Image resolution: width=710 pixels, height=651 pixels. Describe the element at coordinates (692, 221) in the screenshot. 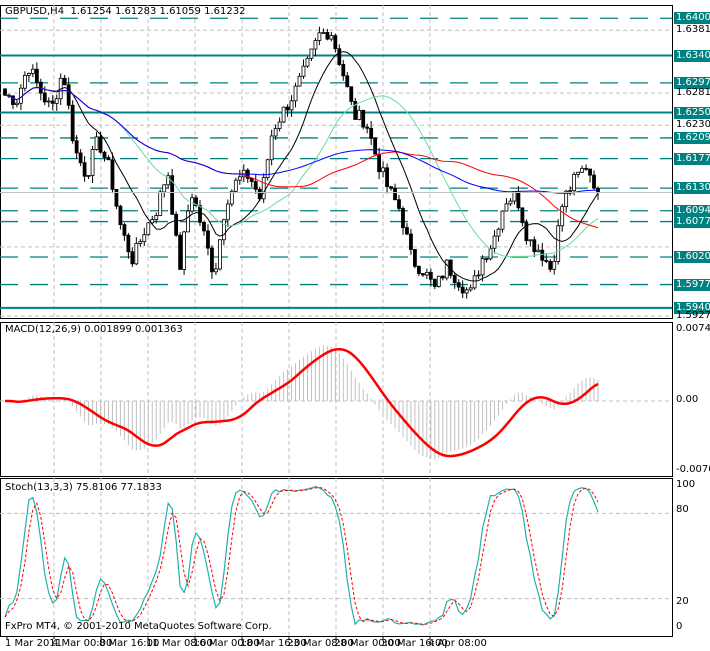

I see `price-axis-label: 1.60771` at that location.